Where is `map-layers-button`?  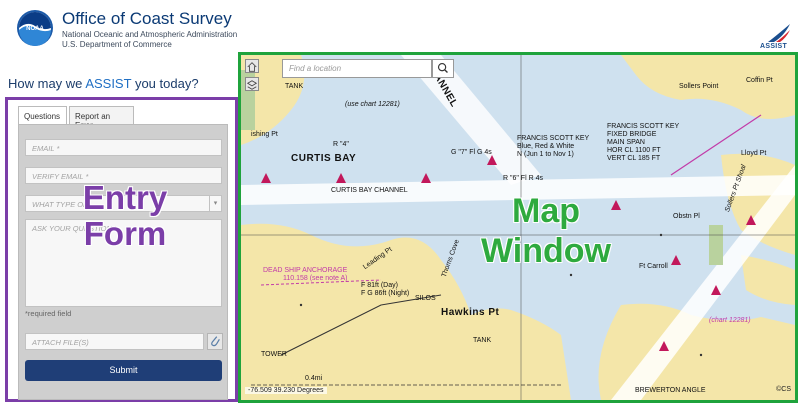 map-layers-button is located at coordinates (252, 84).